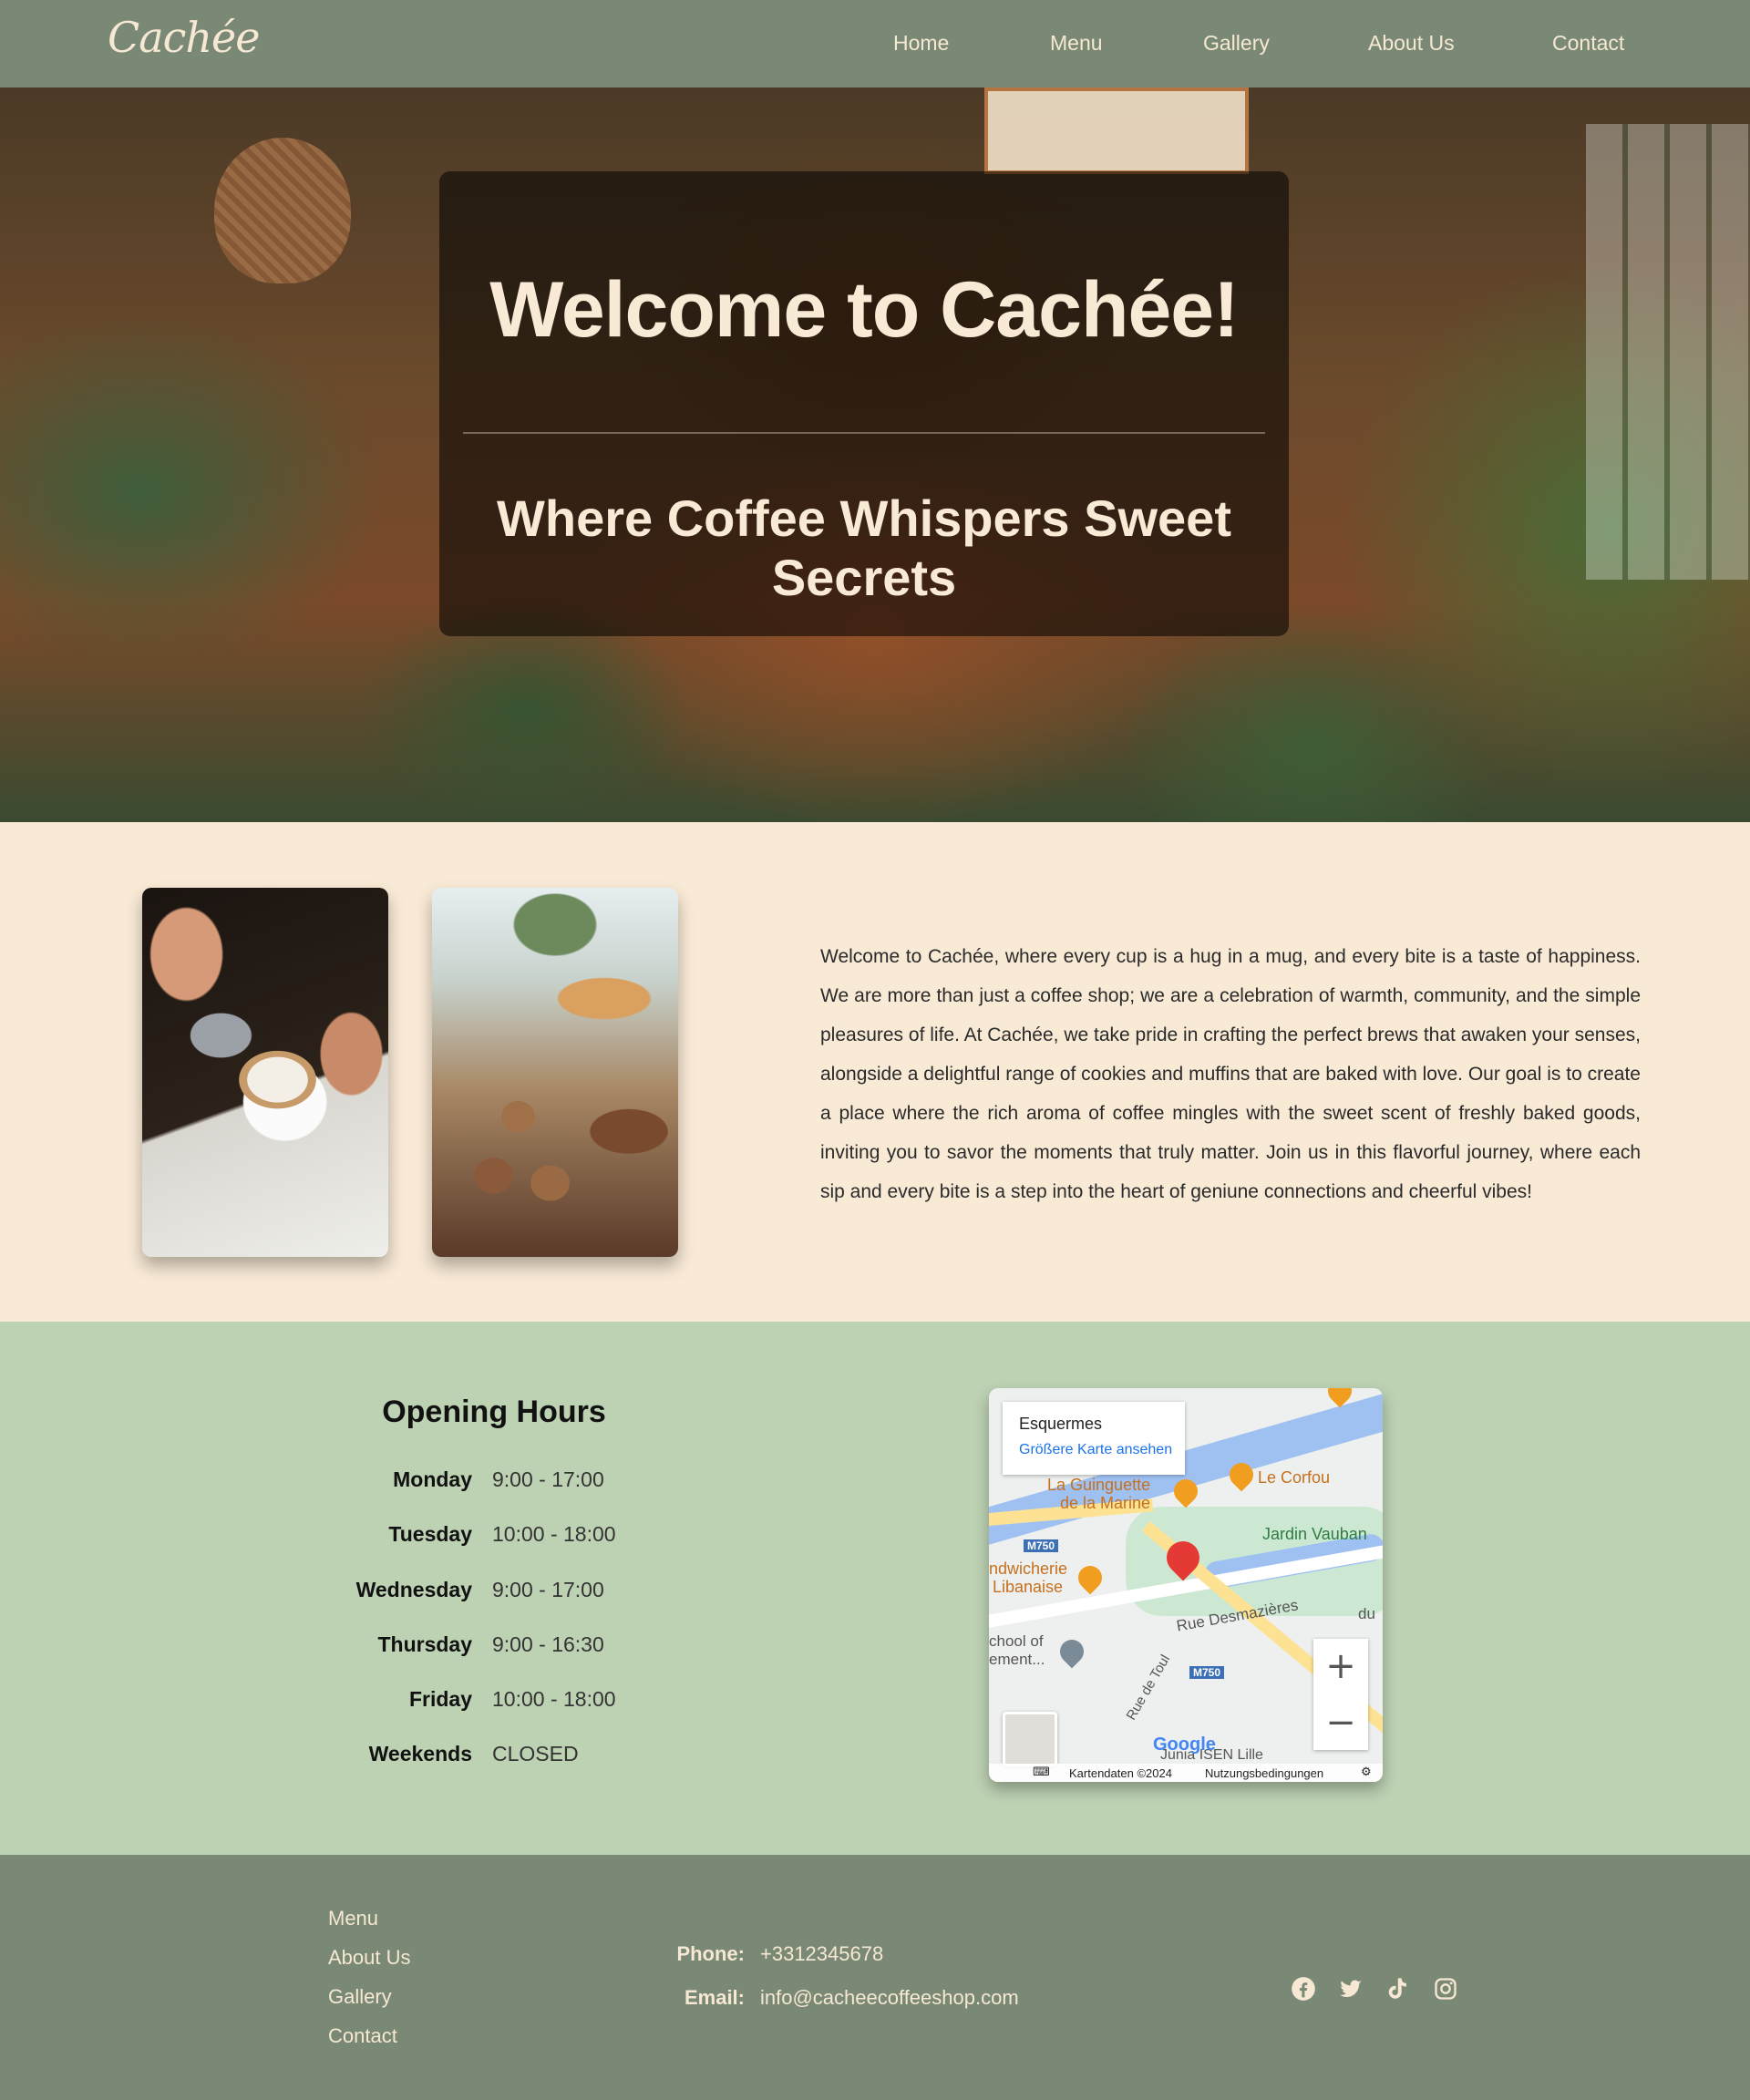 This screenshot has height=2100, width=1750. What do you see at coordinates (864, 310) in the screenshot?
I see `hero-title: Welcome to Cachée!` at bounding box center [864, 310].